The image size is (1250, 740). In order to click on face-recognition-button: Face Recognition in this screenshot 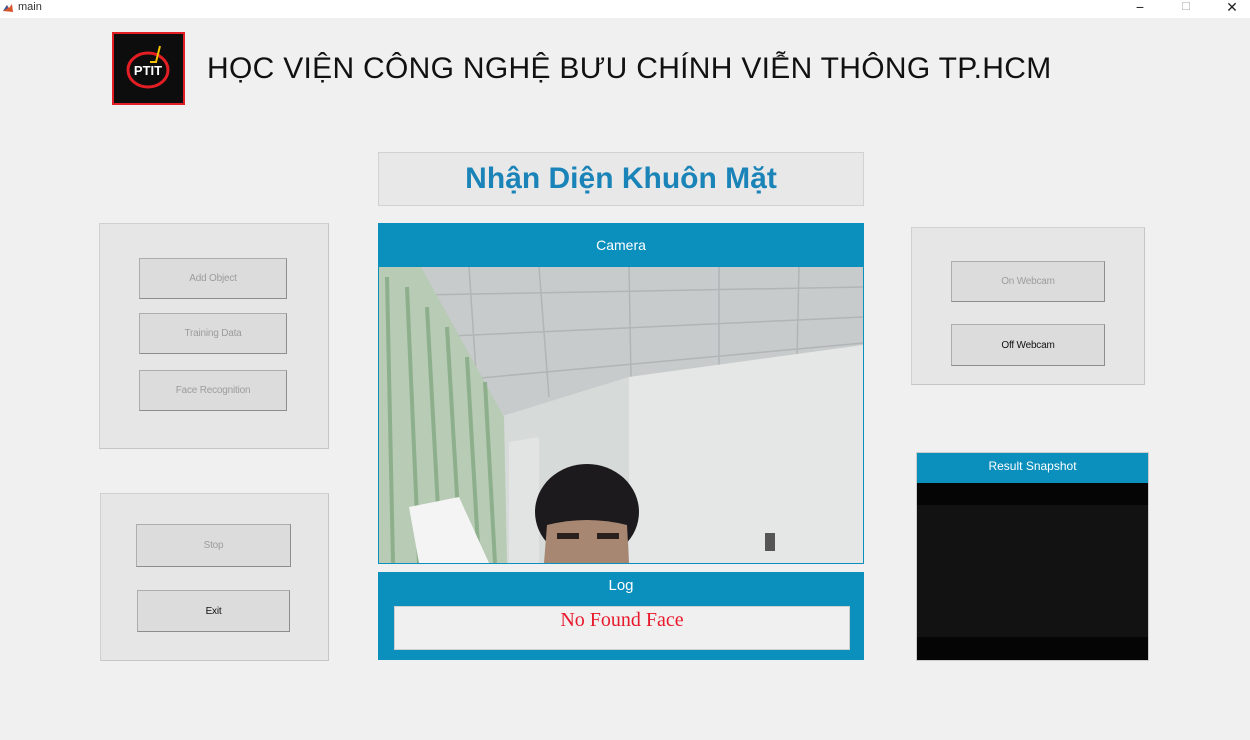, I will do `click(213, 390)`.